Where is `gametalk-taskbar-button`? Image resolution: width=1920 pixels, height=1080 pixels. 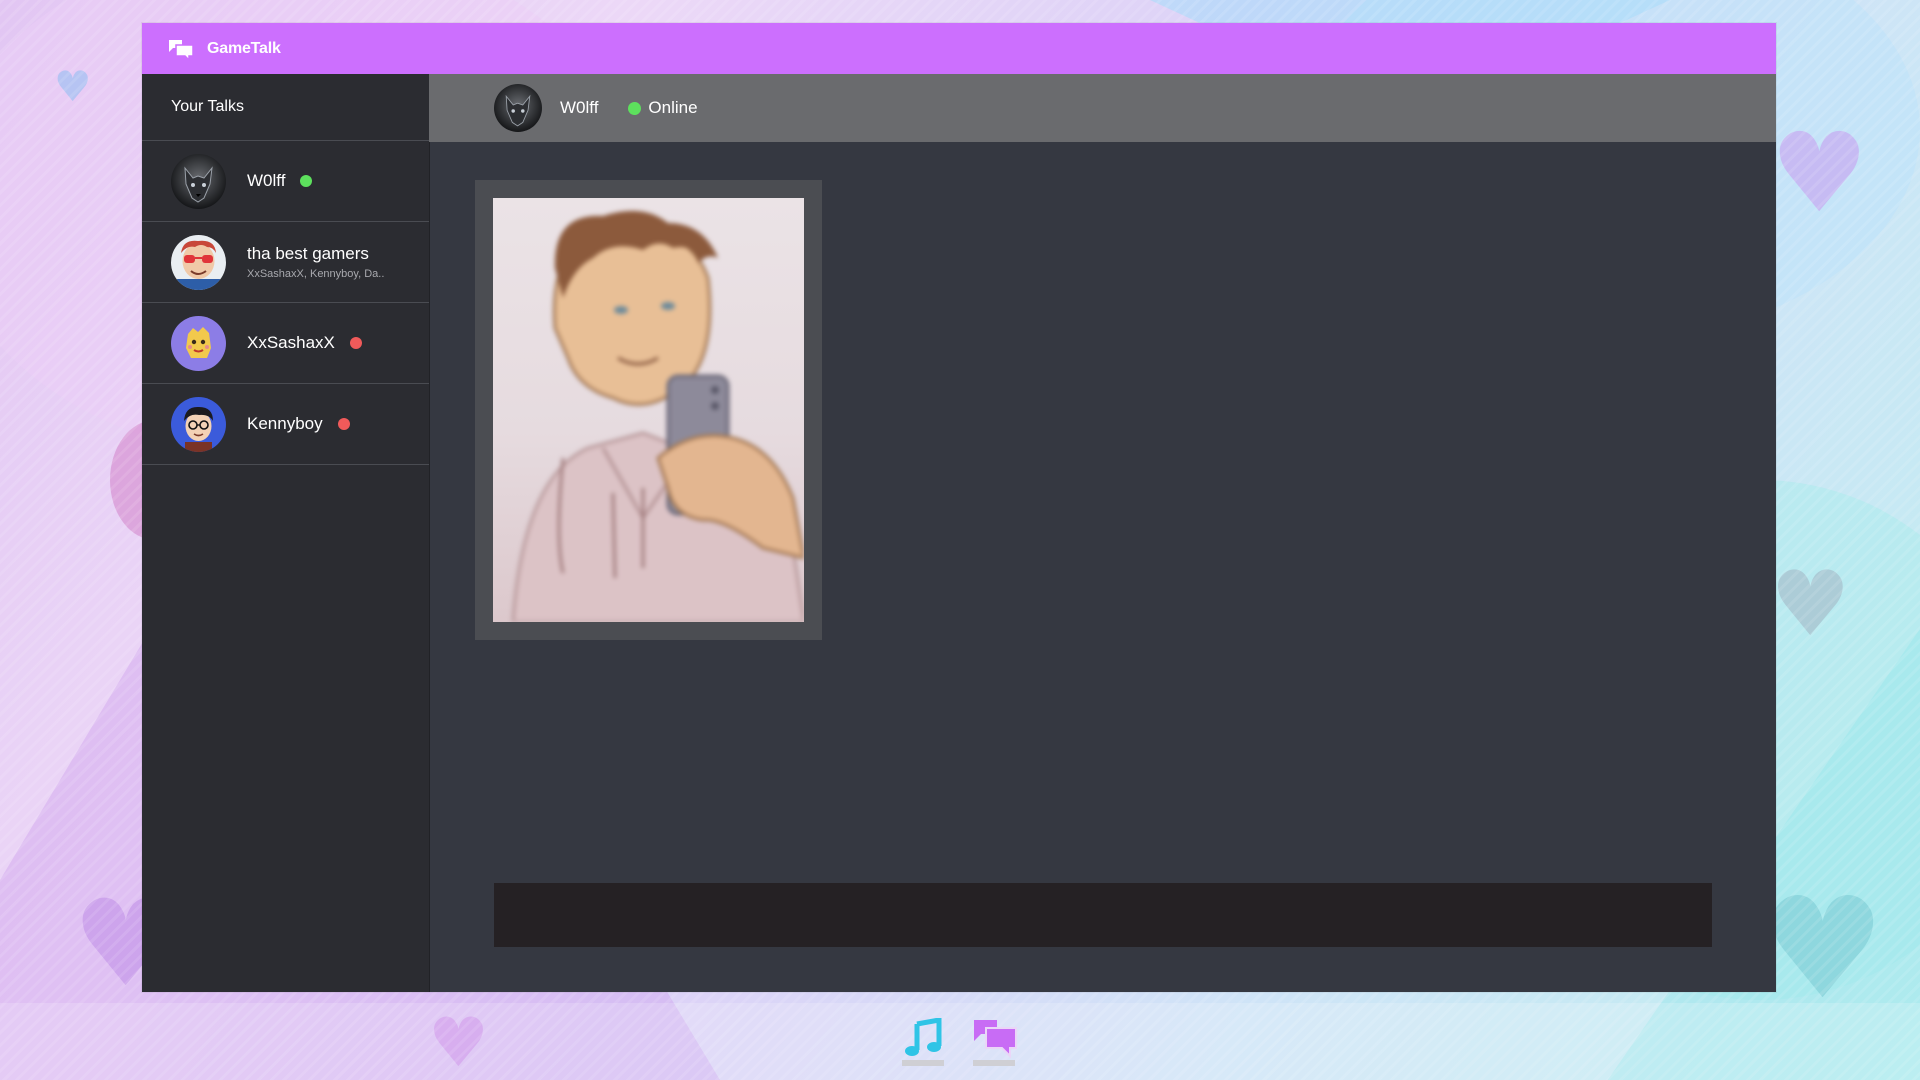 gametalk-taskbar-button is located at coordinates (994, 1042).